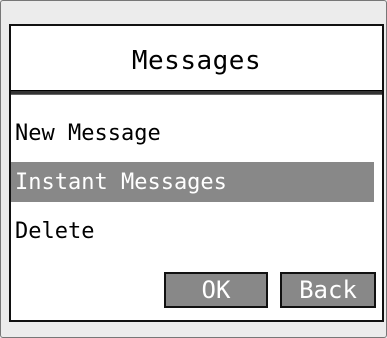 This screenshot has width=387, height=338. What do you see at coordinates (121, 182) in the screenshot?
I see `menu-item-label: Instant Messages` at bounding box center [121, 182].